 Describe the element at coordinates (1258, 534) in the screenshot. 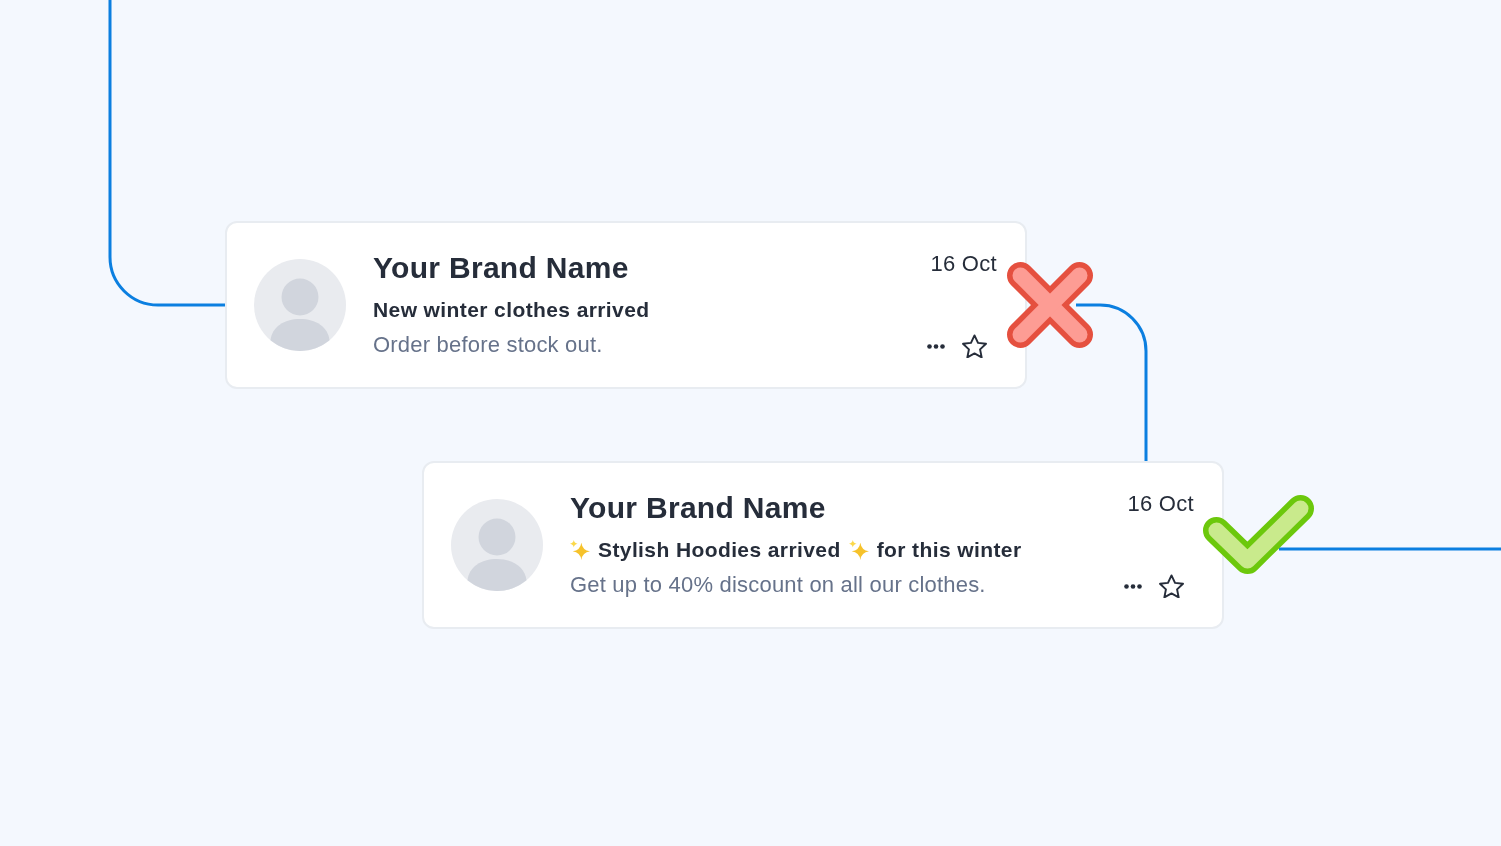

I see `check-icon` at that location.